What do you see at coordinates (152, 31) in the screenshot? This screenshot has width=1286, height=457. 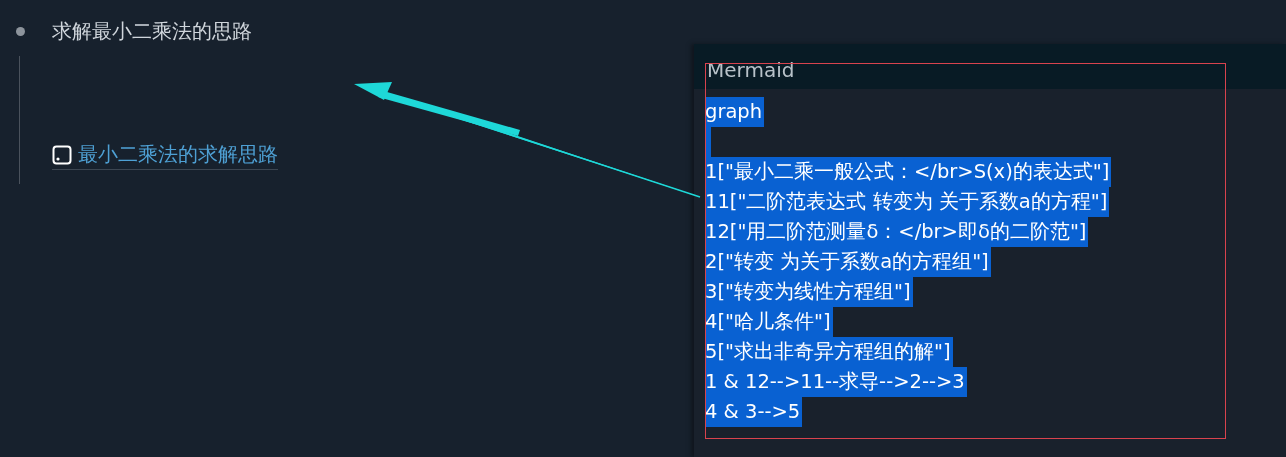 I see `outline-heading: 求解最小二乘法的思路` at bounding box center [152, 31].